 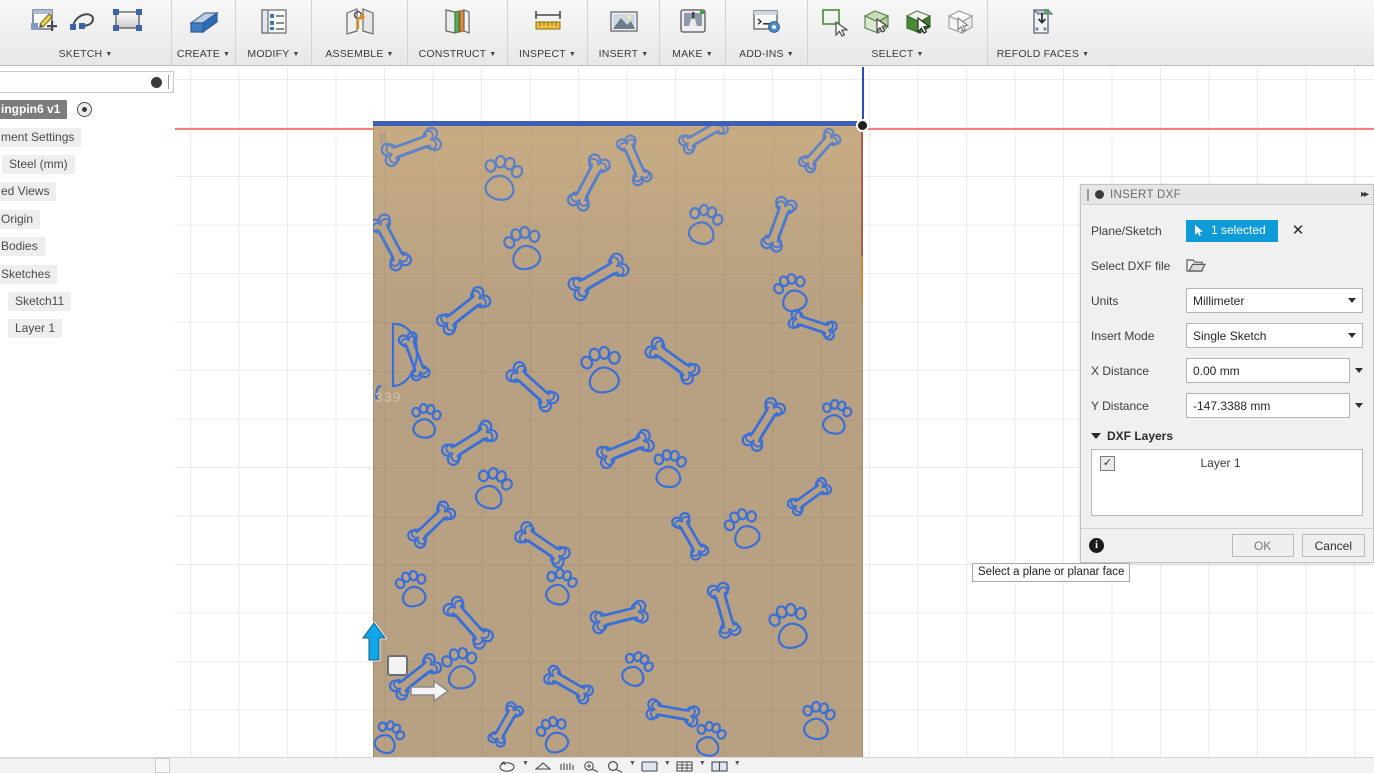 What do you see at coordinates (862, 125) in the screenshot?
I see `origin-point` at bounding box center [862, 125].